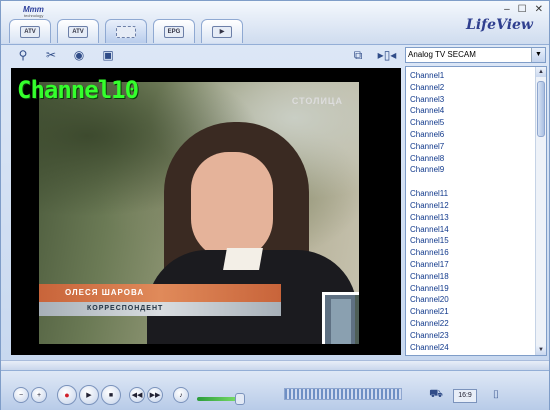  I want to click on channel-list-item: Channel1, so click(478, 76).